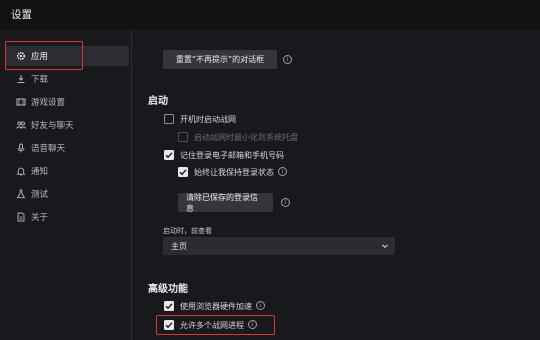 The height and width of the screenshot is (340, 540). What do you see at coordinates (67, 171) in the screenshot?
I see `sidebar-item-notifications: 通知` at bounding box center [67, 171].